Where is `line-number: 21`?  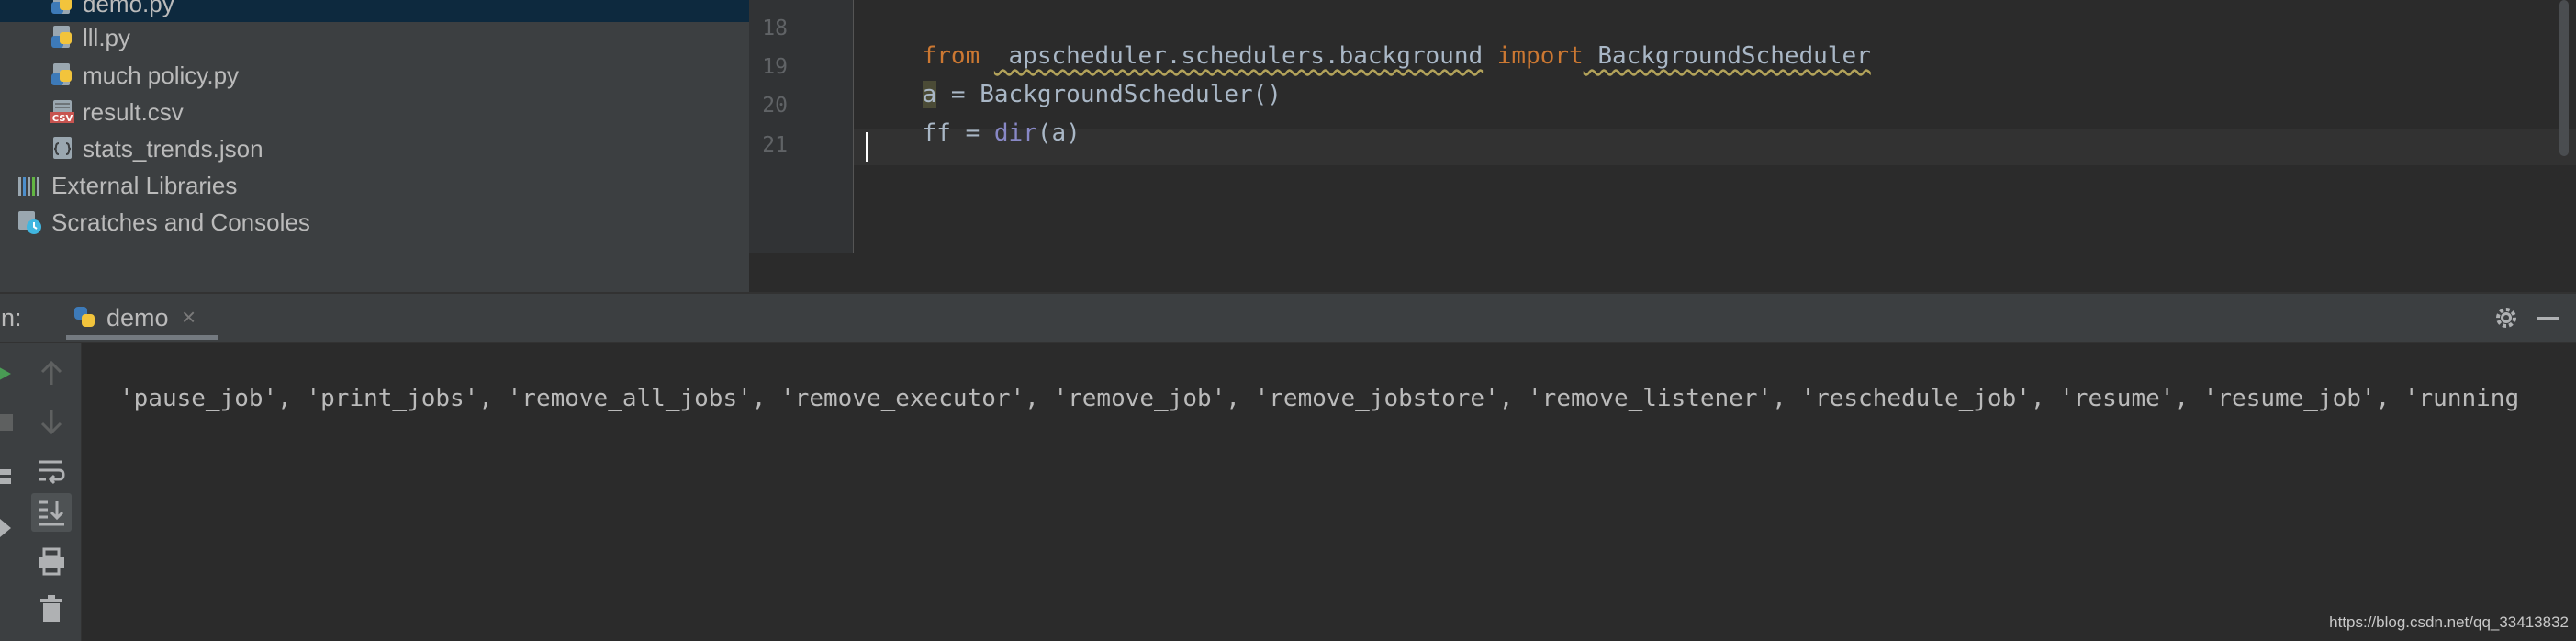 line-number: 21 is located at coordinates (775, 145).